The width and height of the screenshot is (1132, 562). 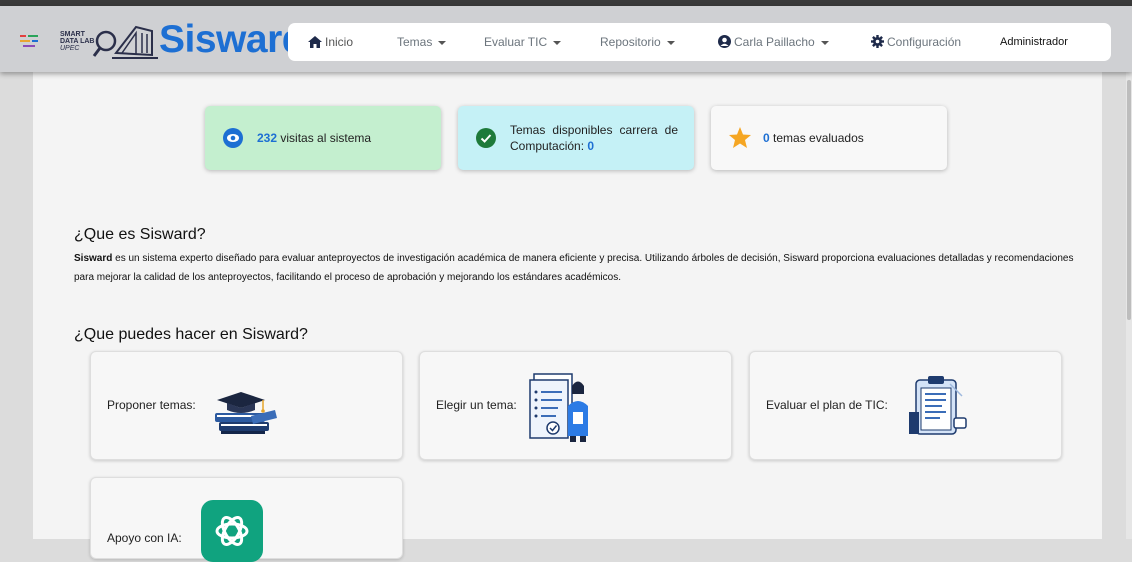 What do you see at coordinates (415, 42) in the screenshot?
I see `nav-temas-label: Temas` at bounding box center [415, 42].